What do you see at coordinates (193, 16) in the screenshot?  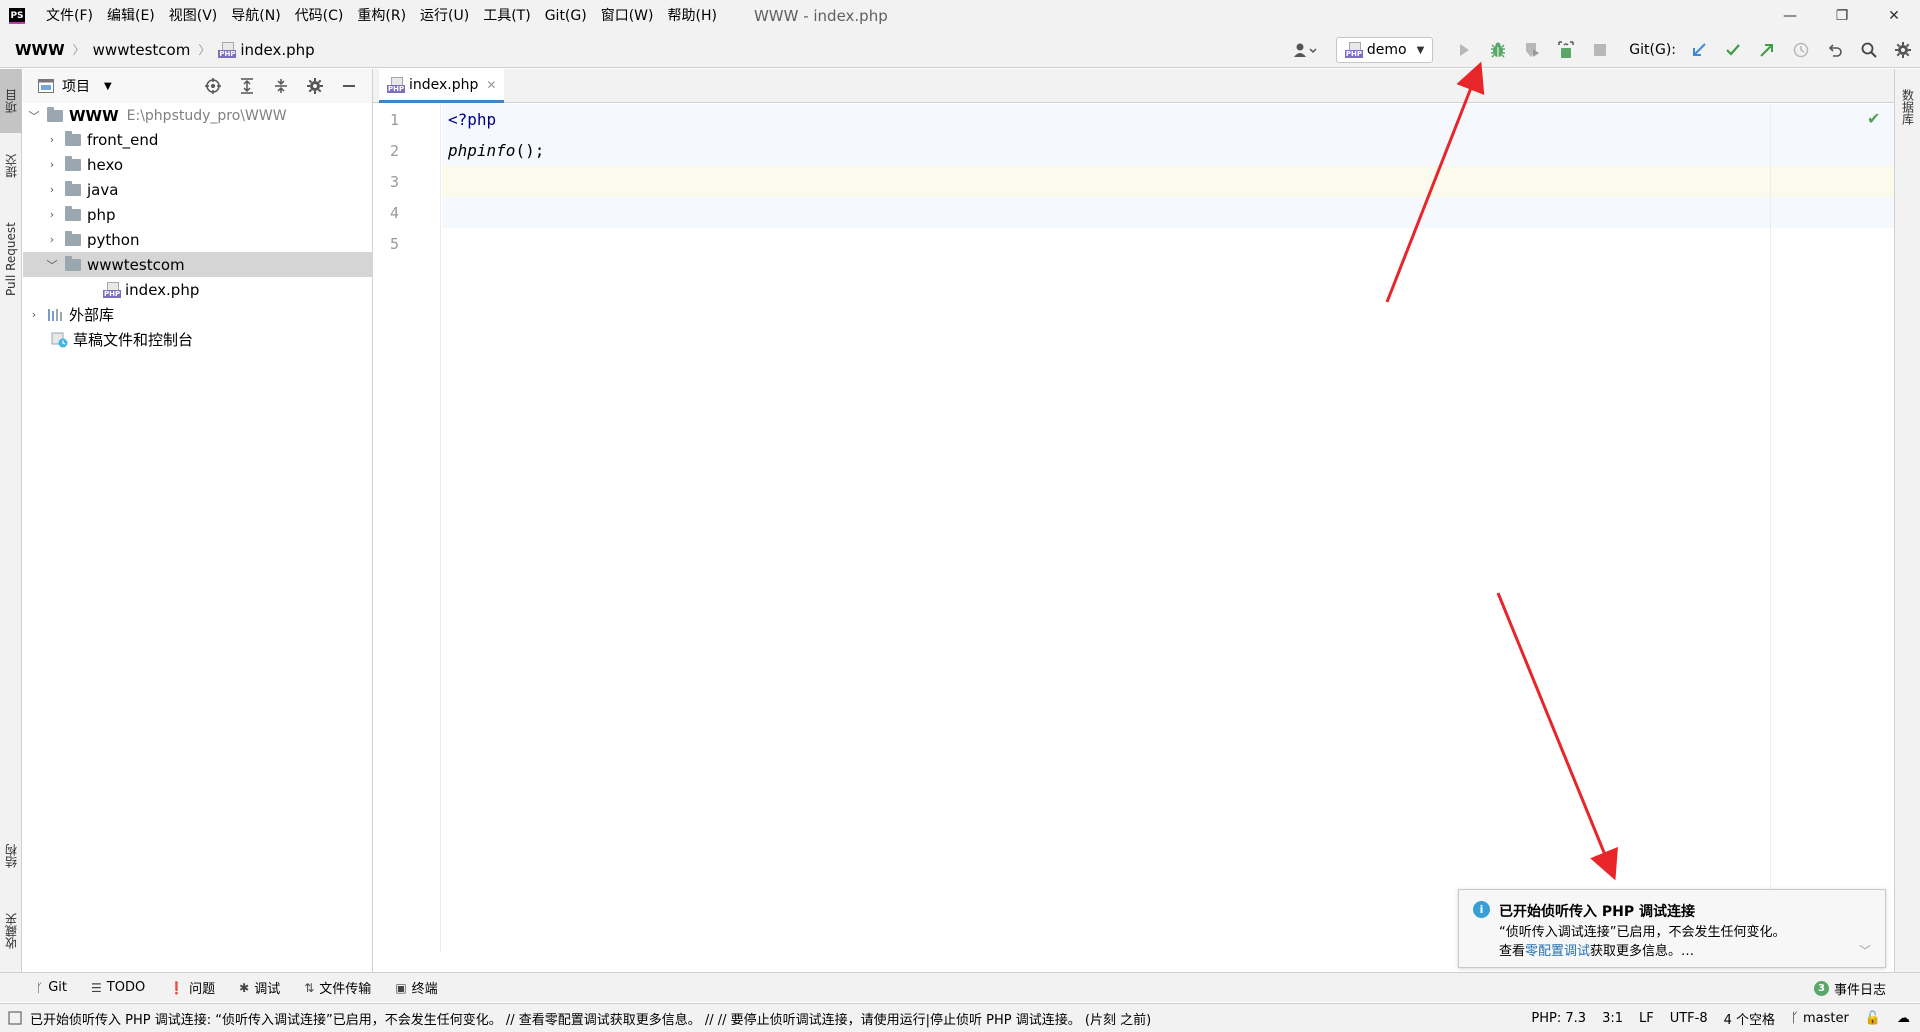 I see `menu-view: 视图(V)` at bounding box center [193, 16].